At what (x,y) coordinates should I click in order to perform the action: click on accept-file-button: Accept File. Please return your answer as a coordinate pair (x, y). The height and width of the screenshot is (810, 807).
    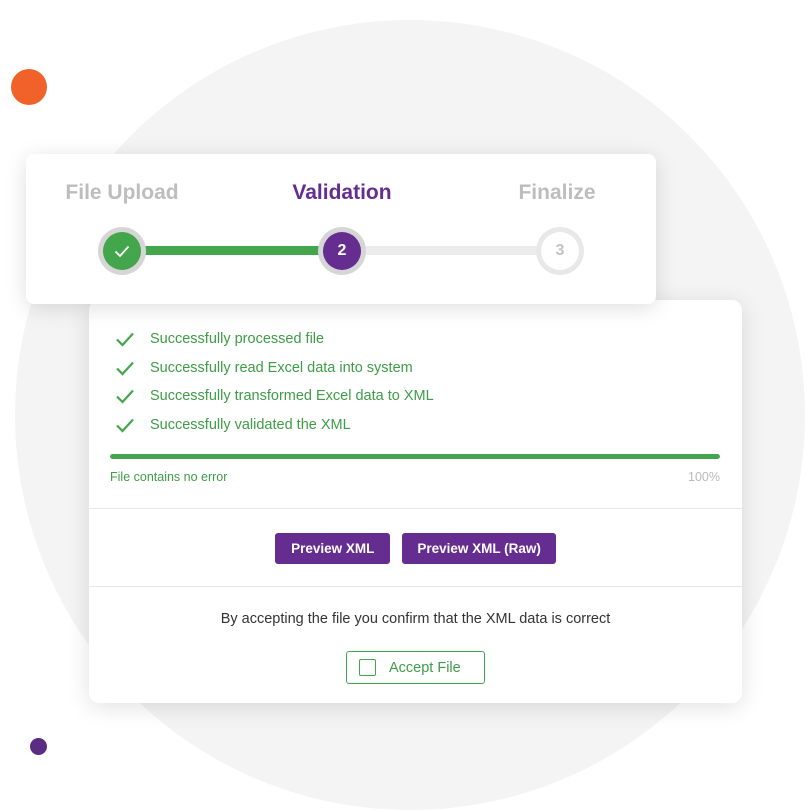
    Looking at the image, I should click on (415, 667).